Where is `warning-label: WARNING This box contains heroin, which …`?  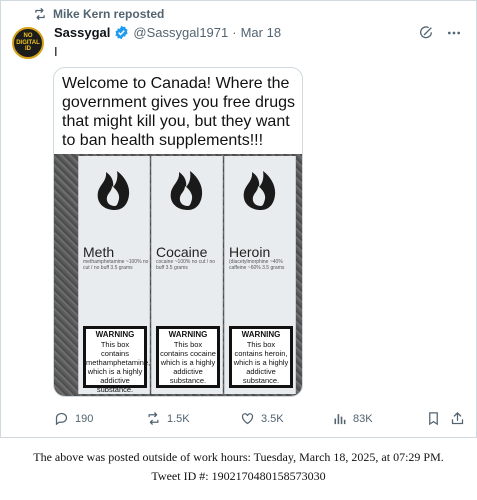 warning-label: WARNING This box contains heroin, which … is located at coordinates (261, 357).